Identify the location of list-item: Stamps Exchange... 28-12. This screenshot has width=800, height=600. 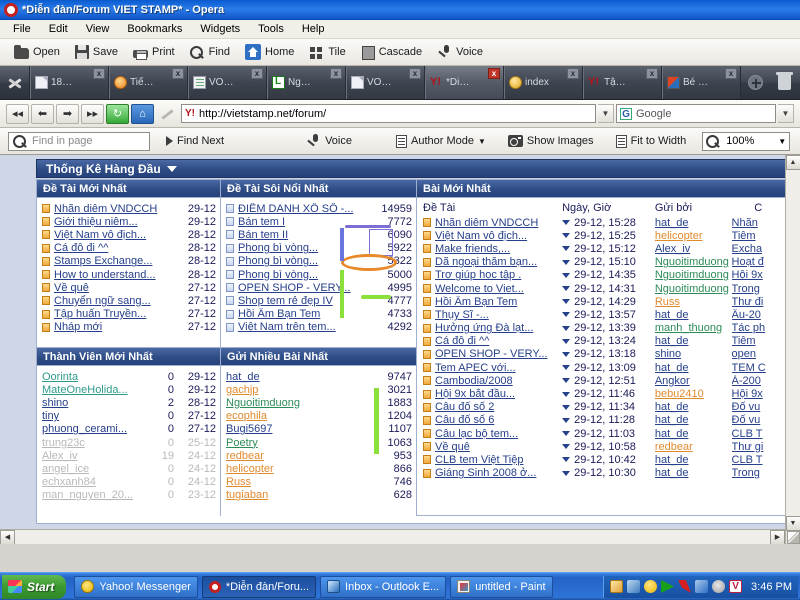
(129, 261).